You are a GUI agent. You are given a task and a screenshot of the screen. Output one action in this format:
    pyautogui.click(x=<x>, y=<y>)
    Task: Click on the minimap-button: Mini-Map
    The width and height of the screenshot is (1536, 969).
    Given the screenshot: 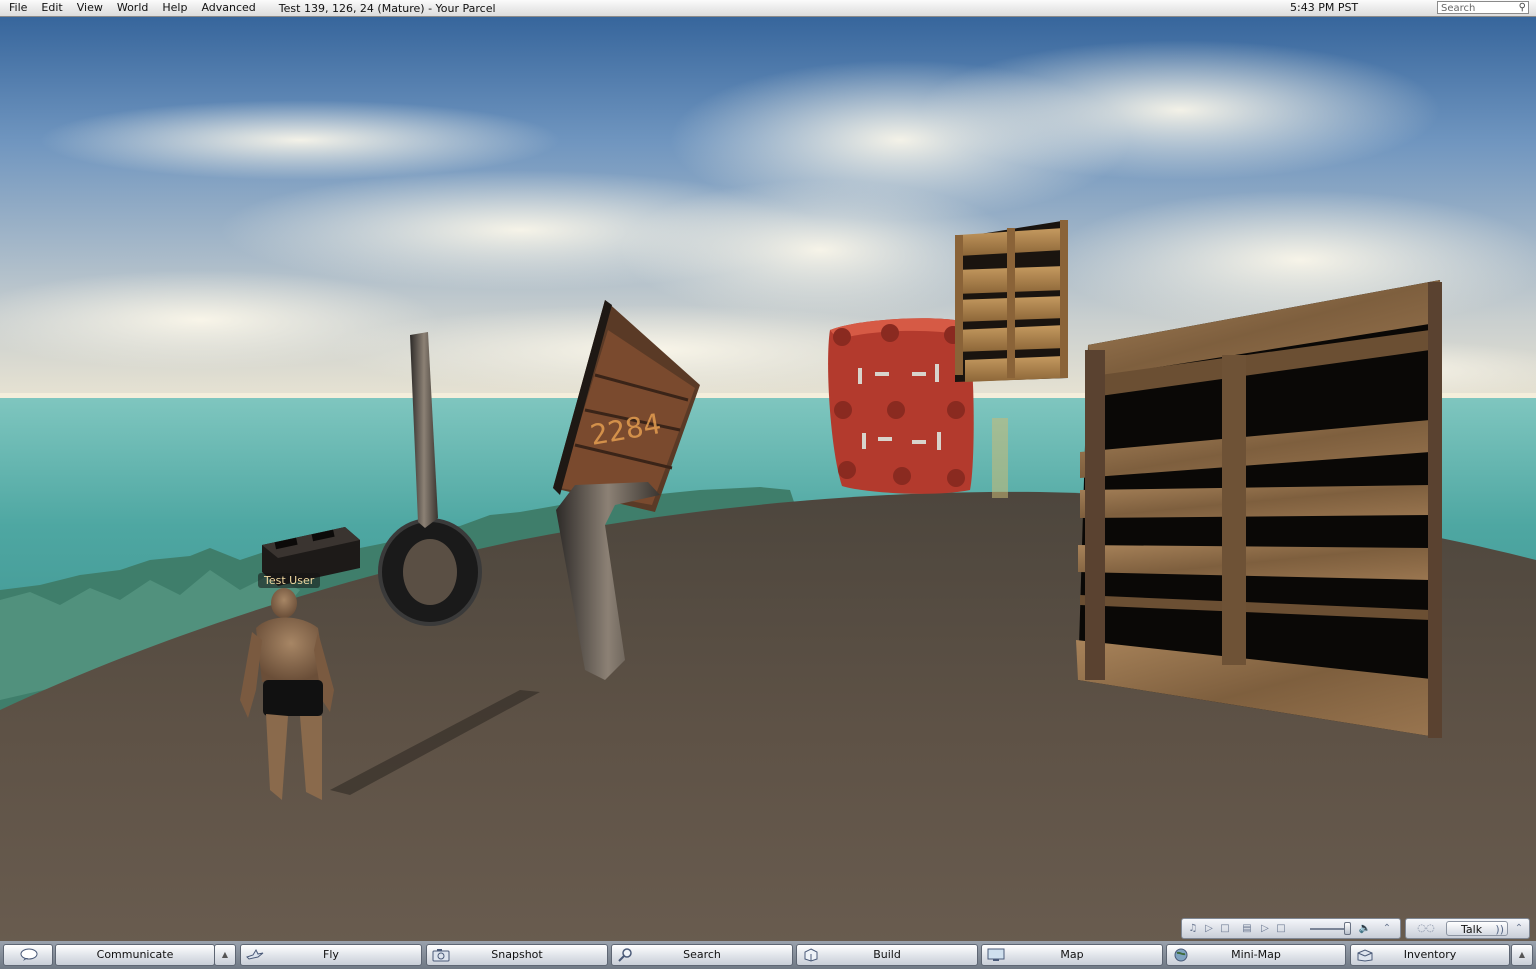 What is the action you would take?
    pyautogui.click(x=1256, y=955)
    